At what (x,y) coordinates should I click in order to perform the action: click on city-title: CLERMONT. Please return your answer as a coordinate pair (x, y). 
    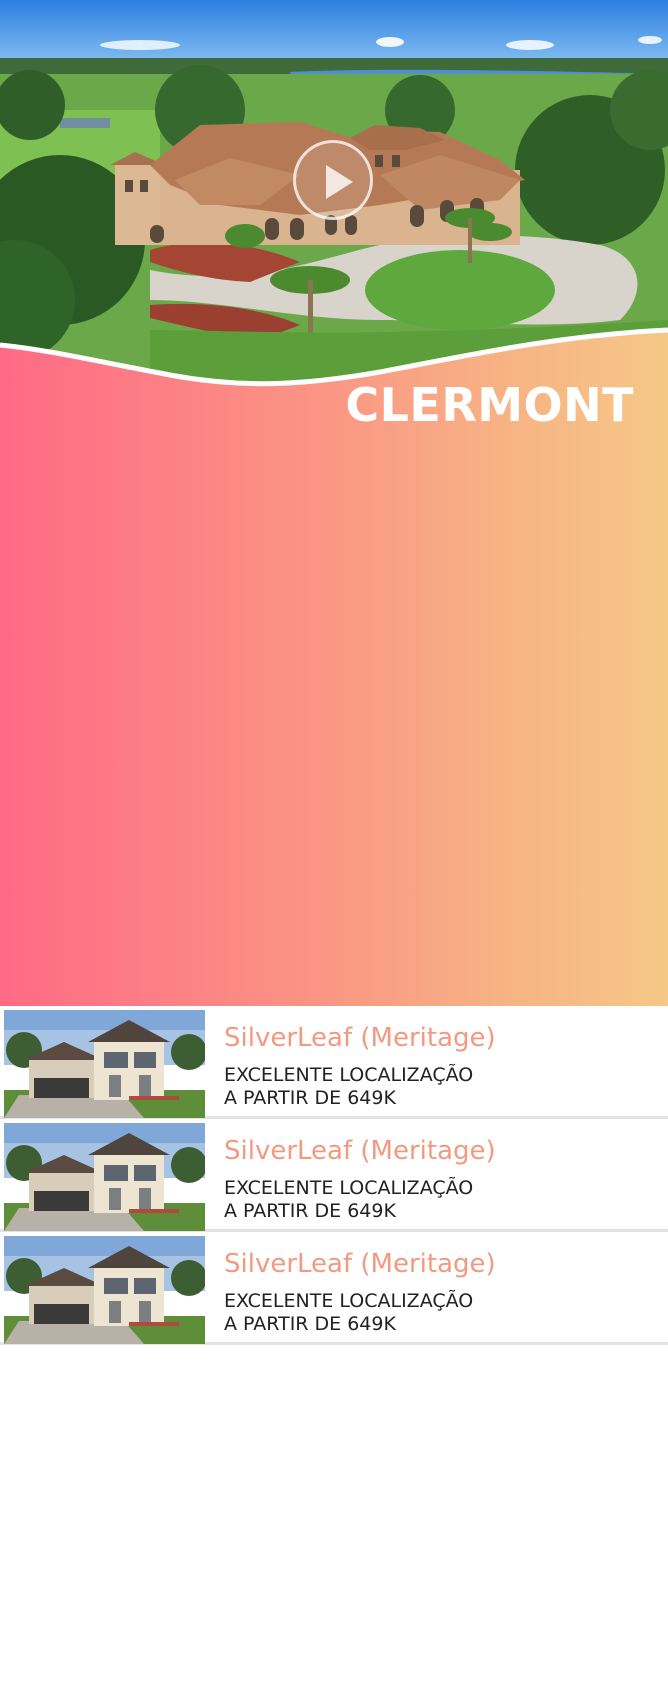
    Looking at the image, I should click on (489, 405).